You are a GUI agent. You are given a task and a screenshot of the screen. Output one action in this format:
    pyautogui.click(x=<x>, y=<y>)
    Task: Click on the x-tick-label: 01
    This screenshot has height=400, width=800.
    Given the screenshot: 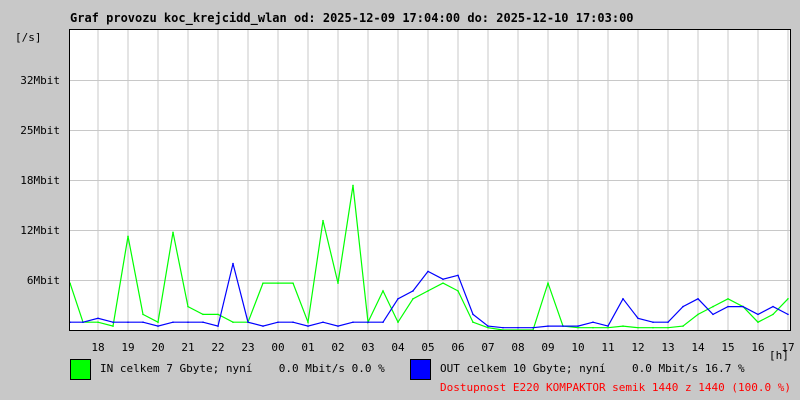 What is the action you would take?
    pyautogui.click(x=308, y=347)
    